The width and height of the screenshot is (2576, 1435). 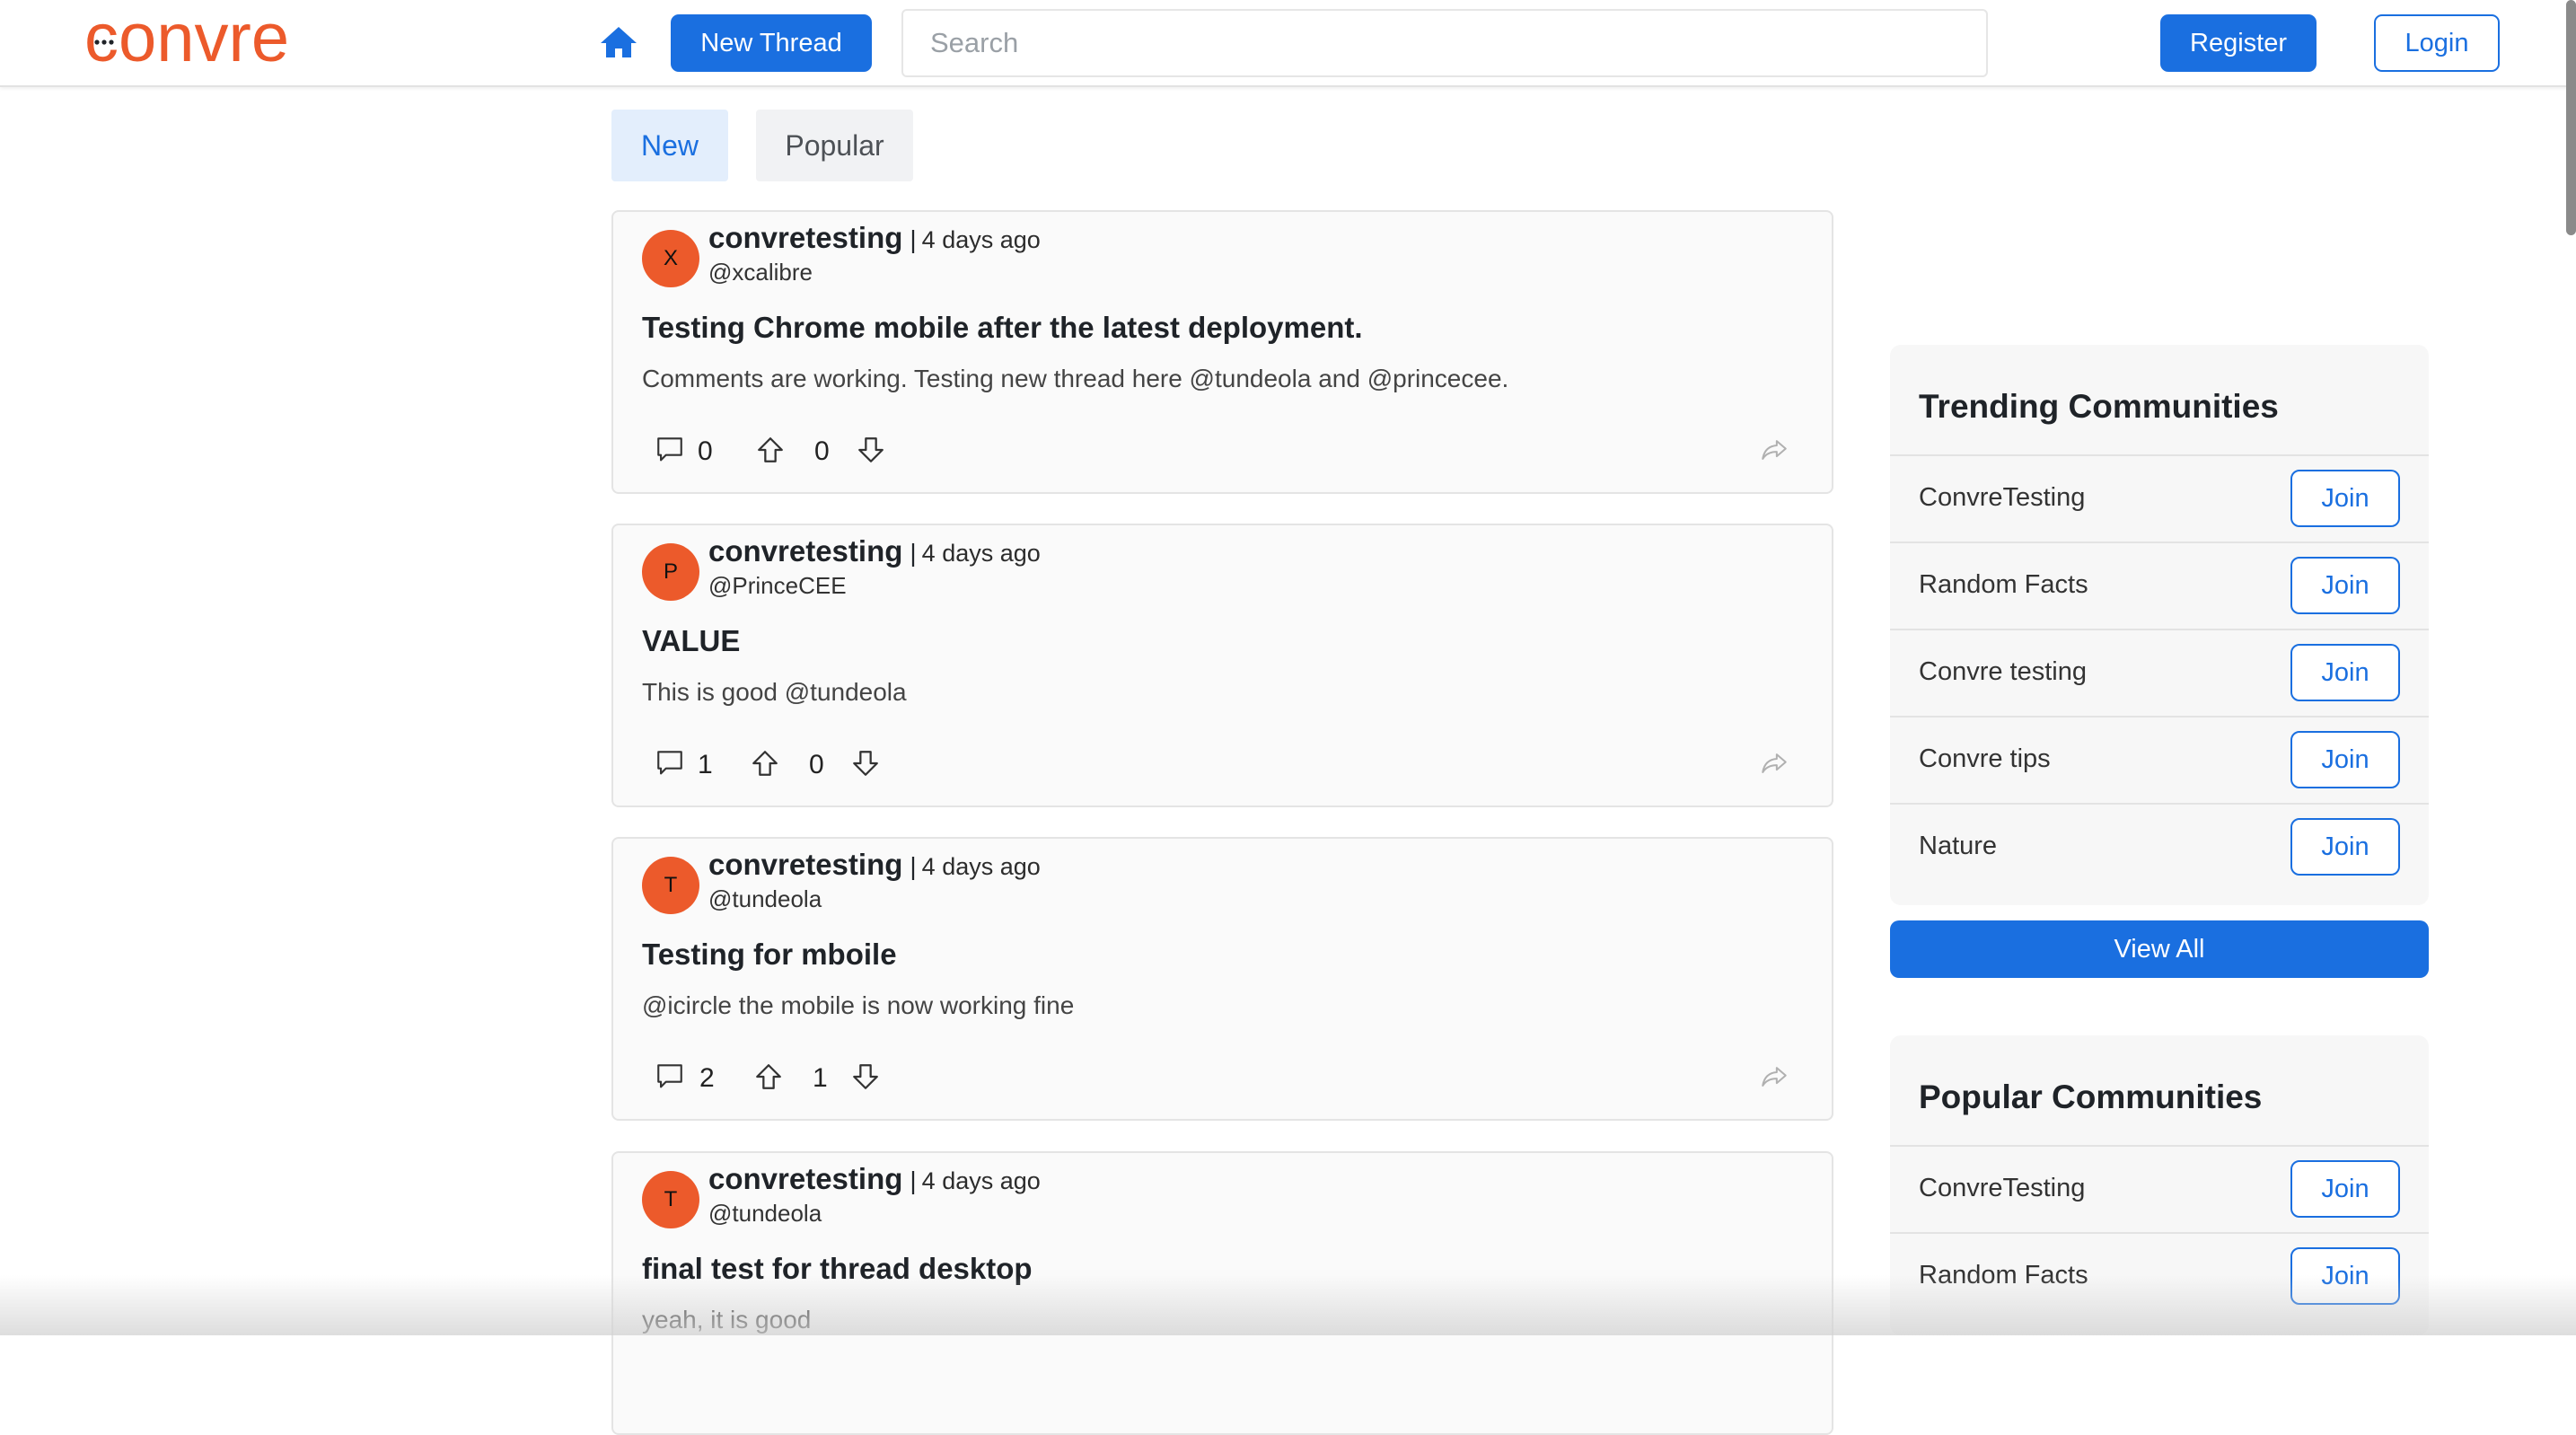 What do you see at coordinates (1985, 759) in the screenshot?
I see `community-name: Convre tips` at bounding box center [1985, 759].